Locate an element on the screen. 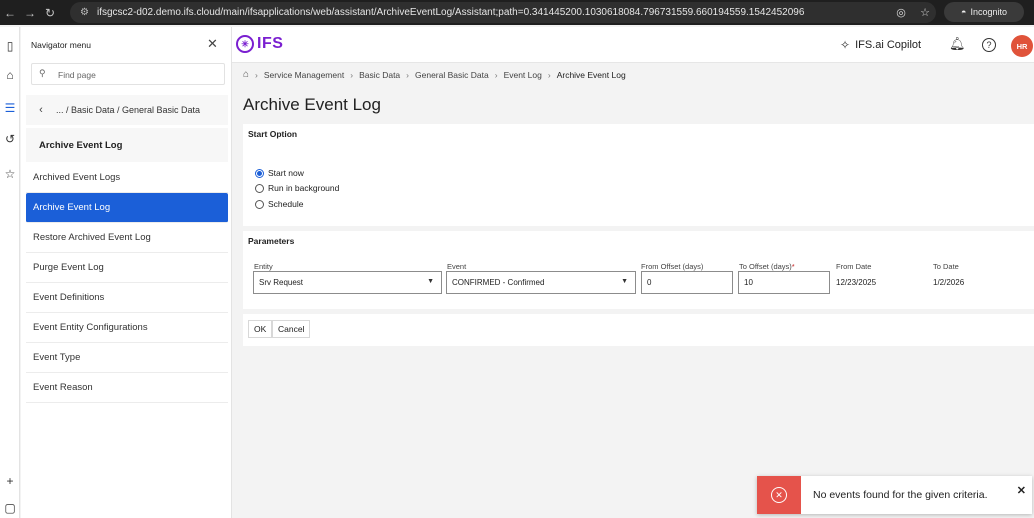 The width and height of the screenshot is (1034, 518). menu-icon: ☰ is located at coordinates (10, 108).